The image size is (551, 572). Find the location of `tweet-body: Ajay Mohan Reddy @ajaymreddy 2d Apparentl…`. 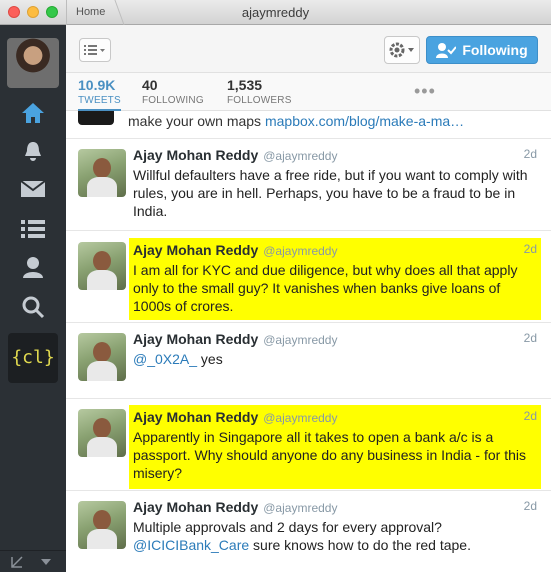

tweet-body: Ajay Mohan Reddy @ajaymreddy 2d Apparentl… is located at coordinates (335, 447).